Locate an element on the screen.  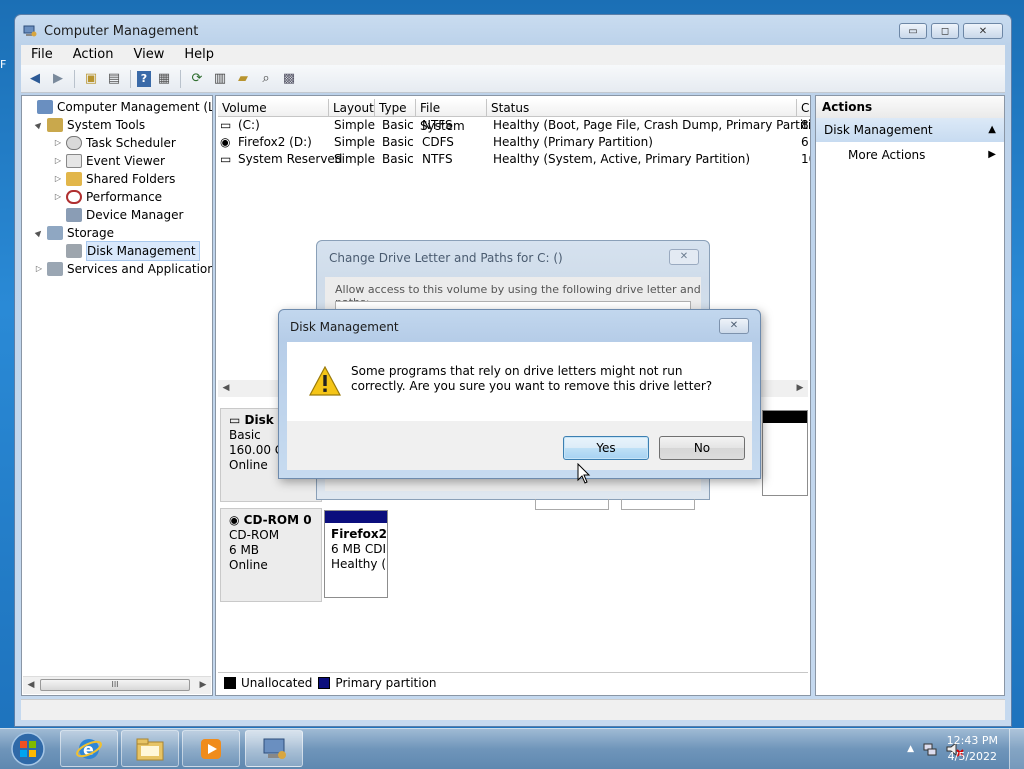
maximize-button: ◻ is located at coordinates (945, 31).